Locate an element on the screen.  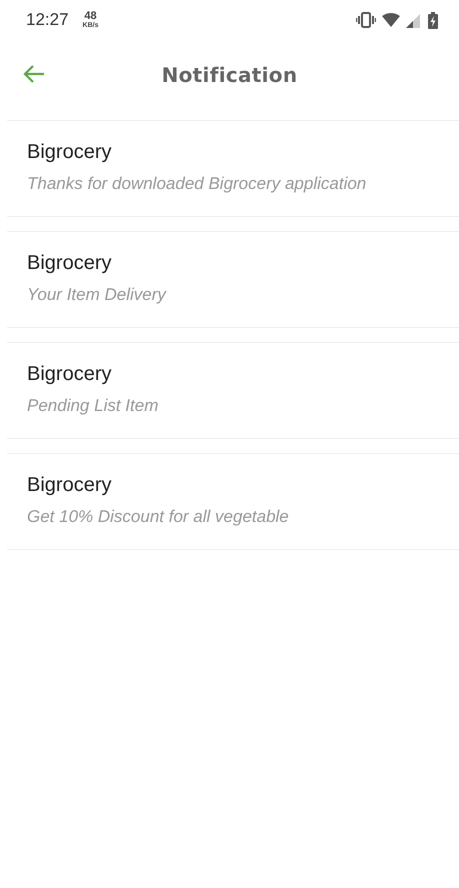
notification-card: Bigrocery Your Item Delivery is located at coordinates (233, 279).